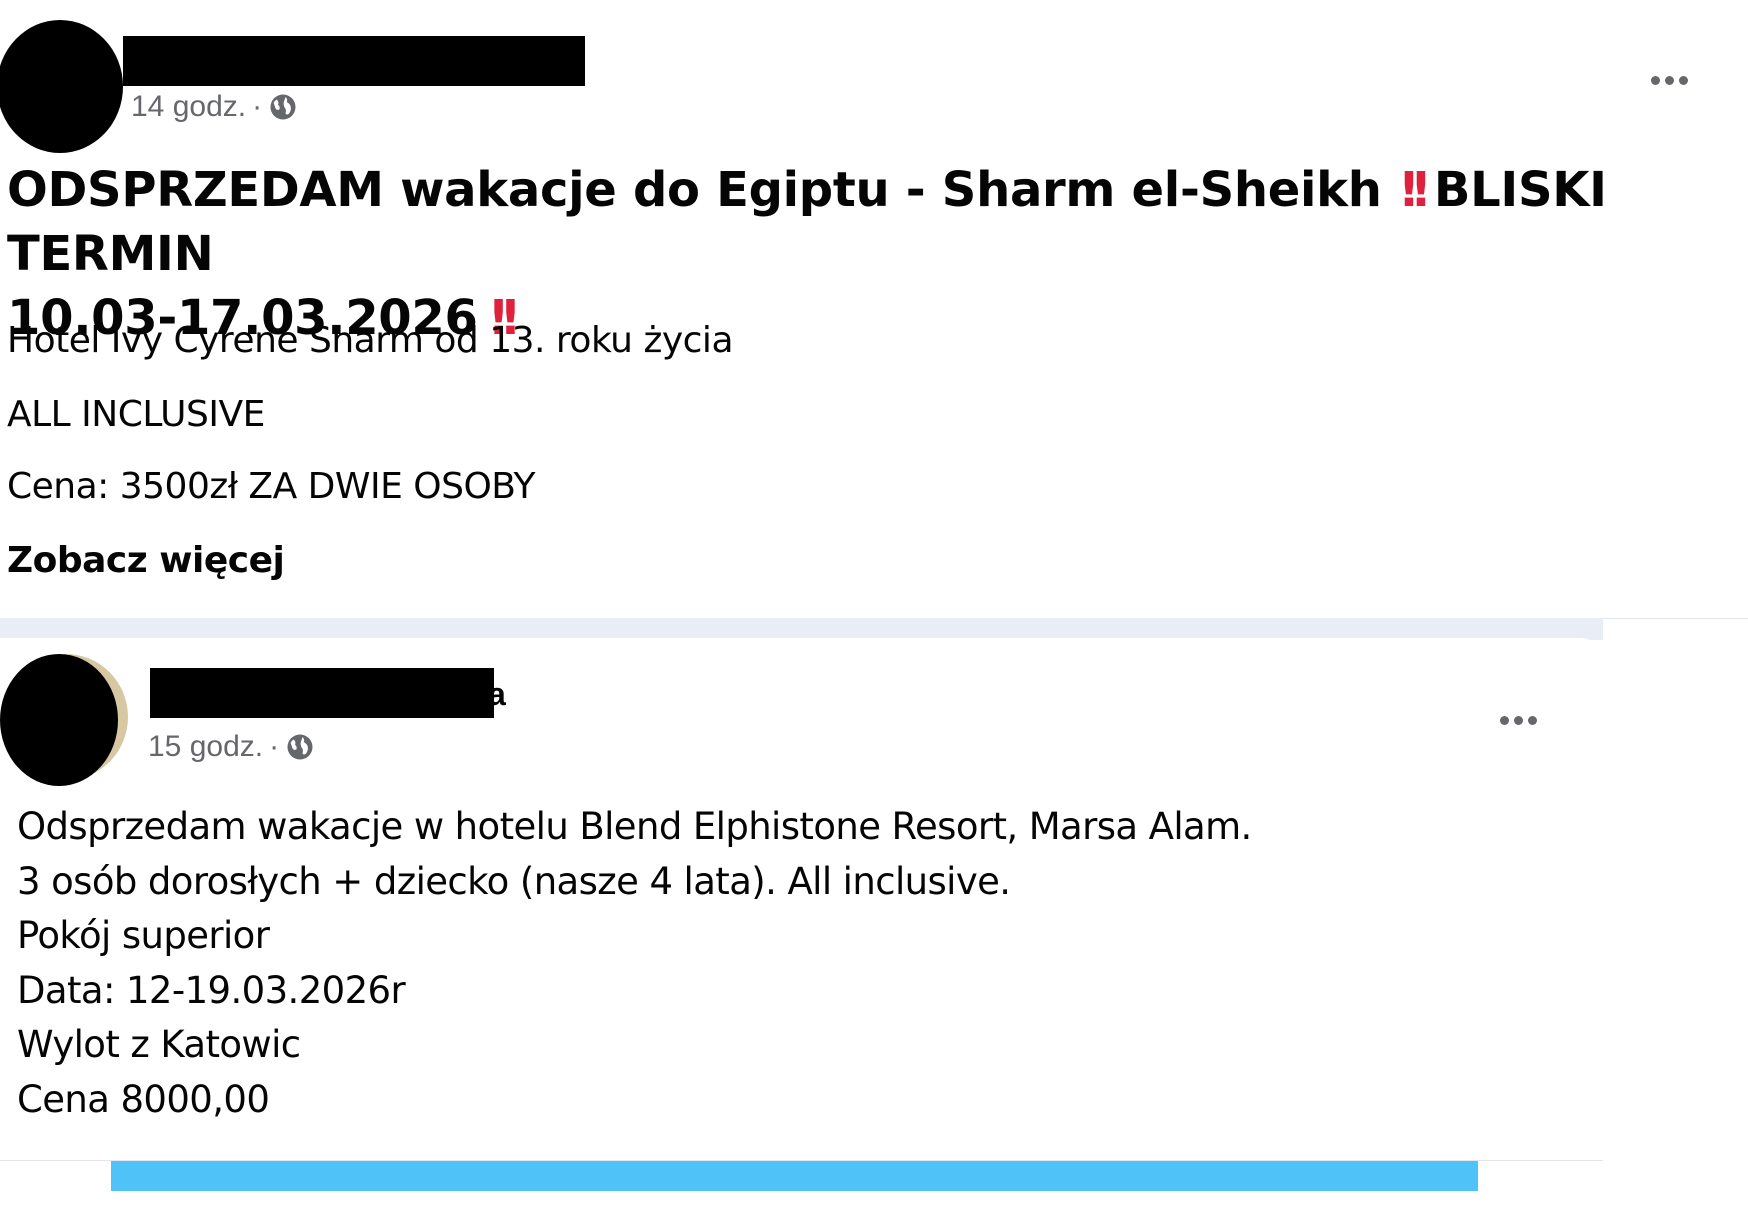 The width and height of the screenshot is (1748, 1226). Describe the element at coordinates (136, 414) in the screenshot. I see `post-text-board: ALL INCLUSIVE` at that location.